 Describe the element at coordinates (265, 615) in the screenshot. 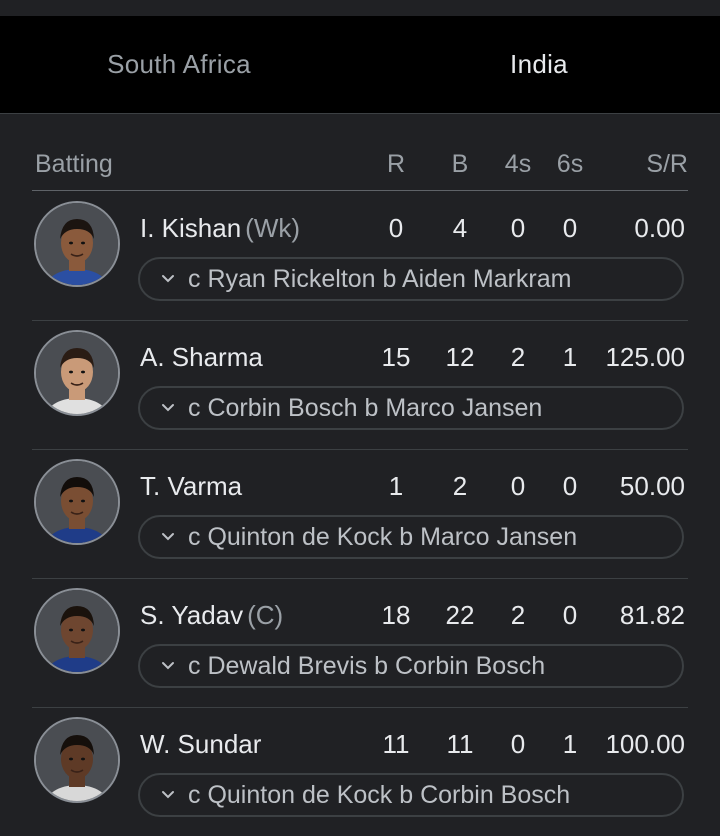

I see `batter-role: (C)` at that location.